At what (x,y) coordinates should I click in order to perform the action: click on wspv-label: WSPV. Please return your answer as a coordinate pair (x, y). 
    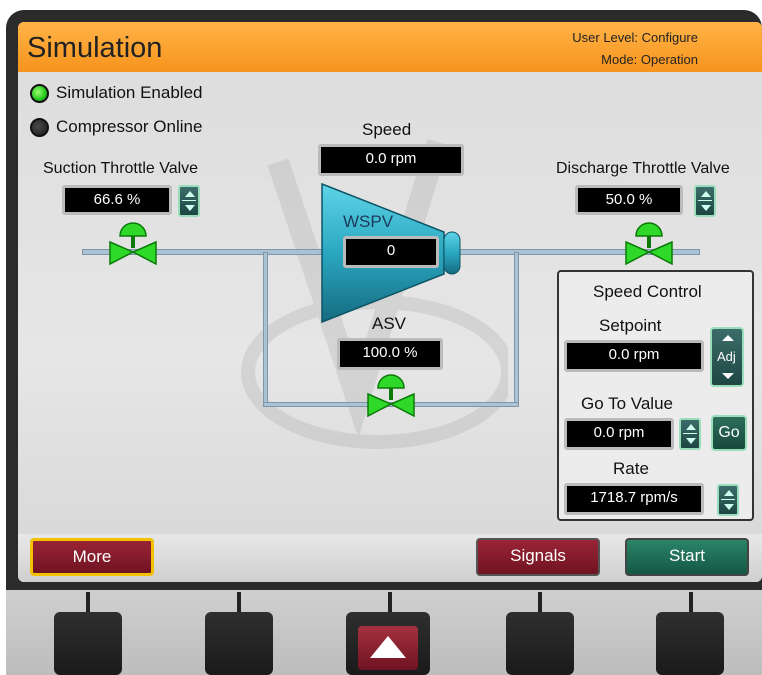
    Looking at the image, I should click on (368, 221).